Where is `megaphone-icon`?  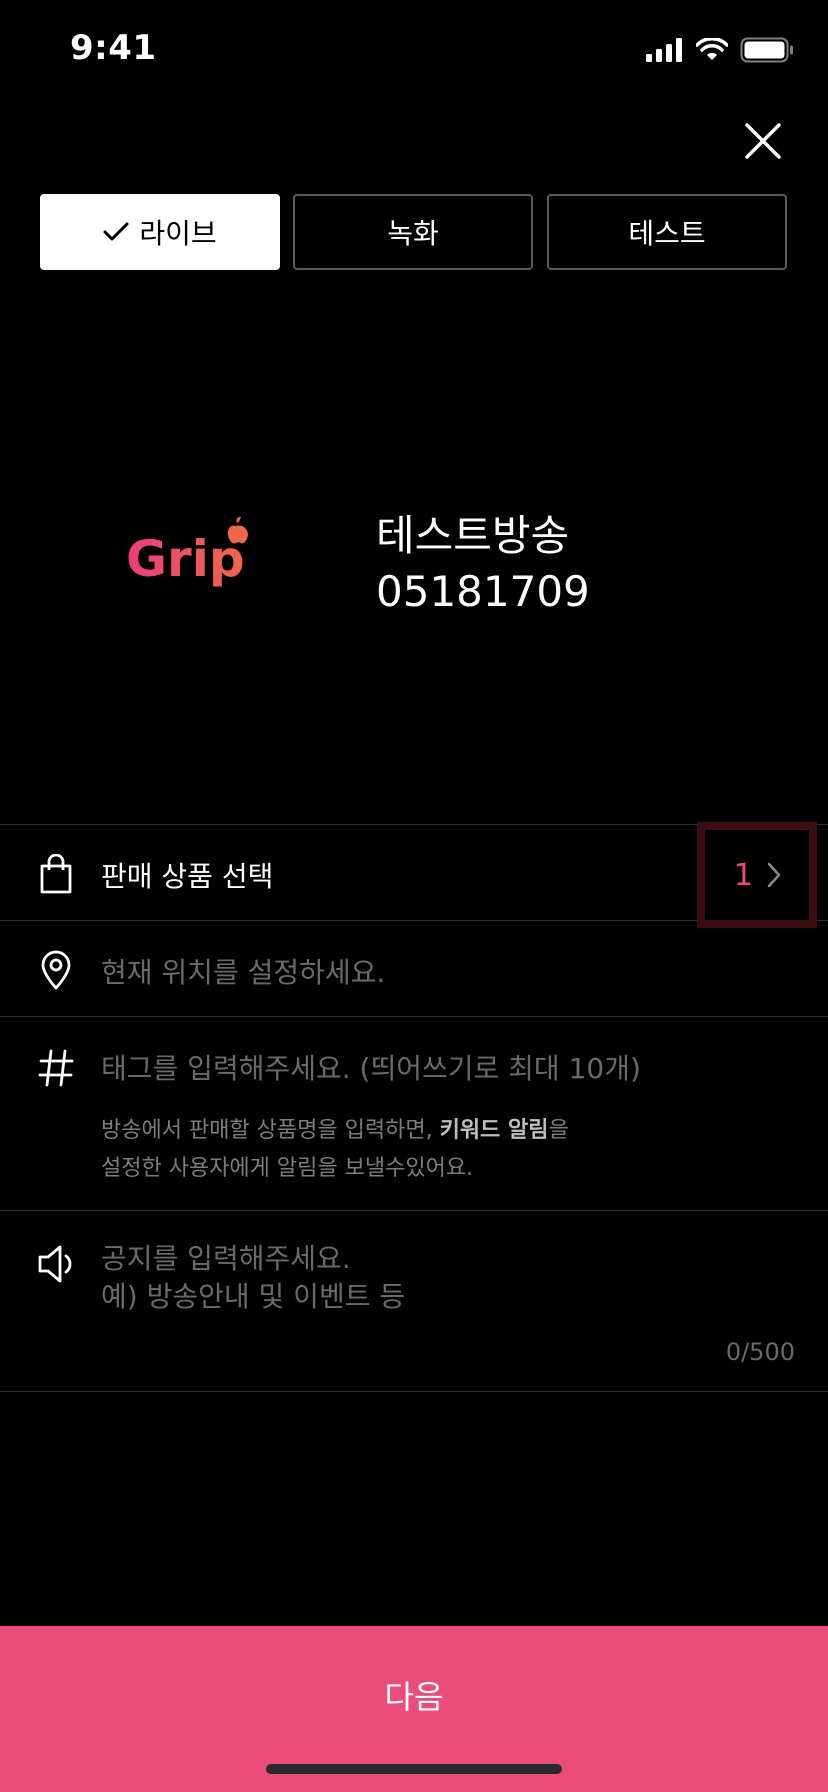 megaphone-icon is located at coordinates (56, 1264).